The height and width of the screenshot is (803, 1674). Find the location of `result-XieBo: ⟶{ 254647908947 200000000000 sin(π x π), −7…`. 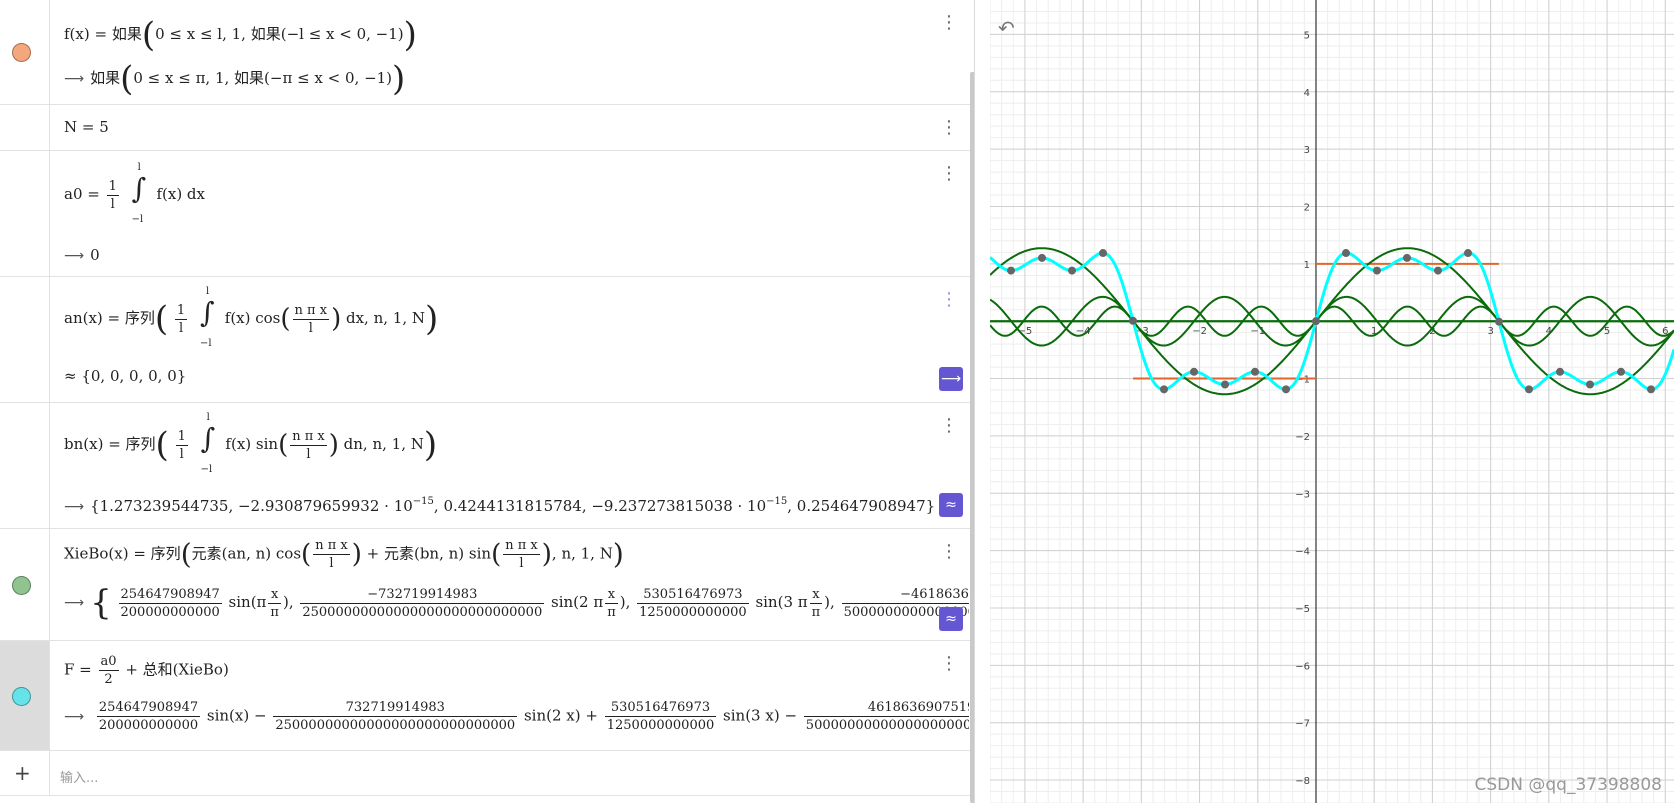

result-XieBo: ⟶{ 254647908947 200000000000 sin(π x π), −7… is located at coordinates (516, 603).